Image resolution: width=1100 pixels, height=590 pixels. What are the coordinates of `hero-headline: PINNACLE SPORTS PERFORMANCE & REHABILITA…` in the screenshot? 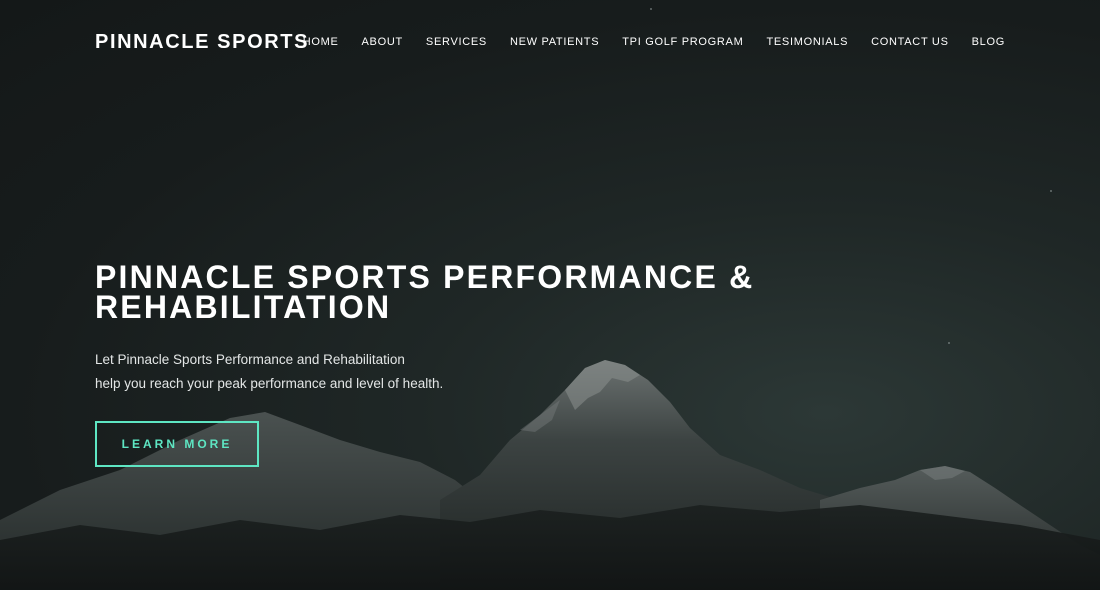 It's located at (455, 293).